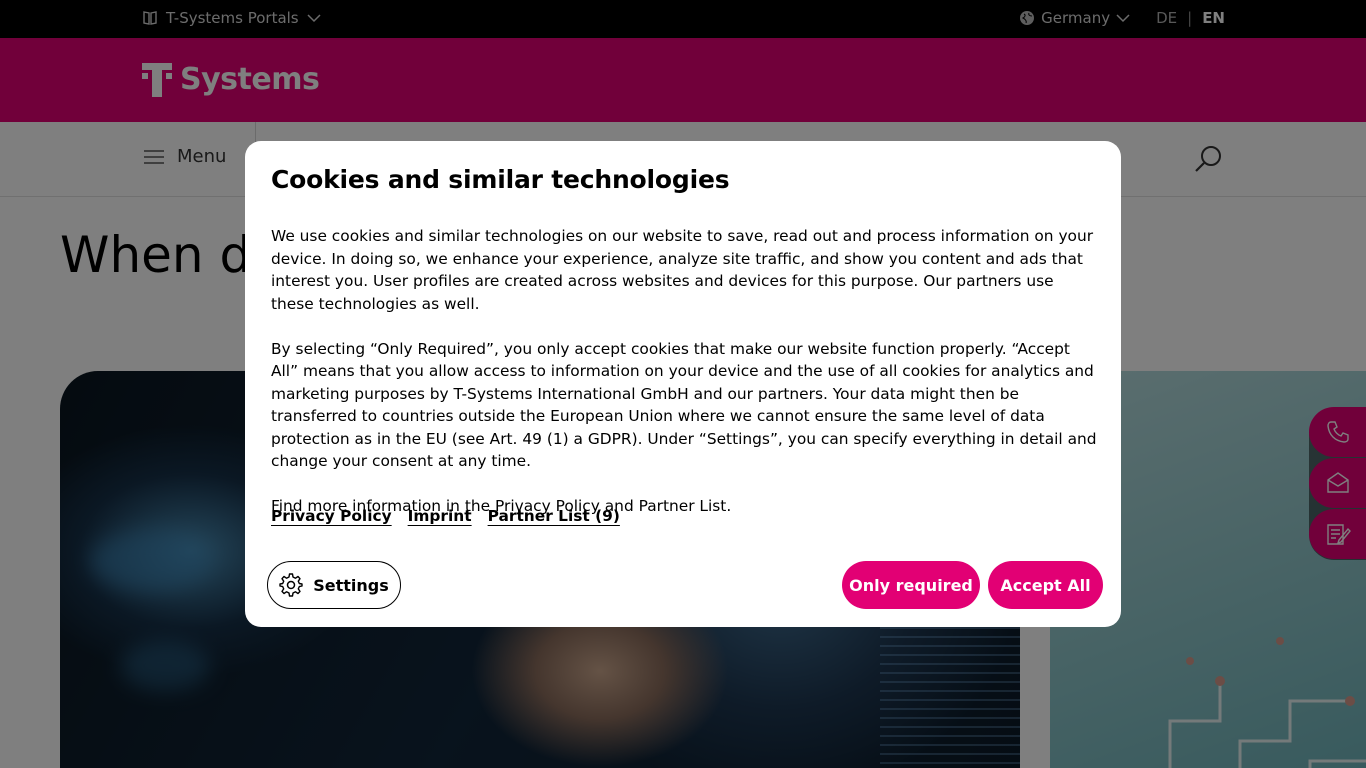 This screenshot has width=1366, height=768. What do you see at coordinates (440, 516) in the screenshot?
I see `imprint-link: Imprint` at bounding box center [440, 516].